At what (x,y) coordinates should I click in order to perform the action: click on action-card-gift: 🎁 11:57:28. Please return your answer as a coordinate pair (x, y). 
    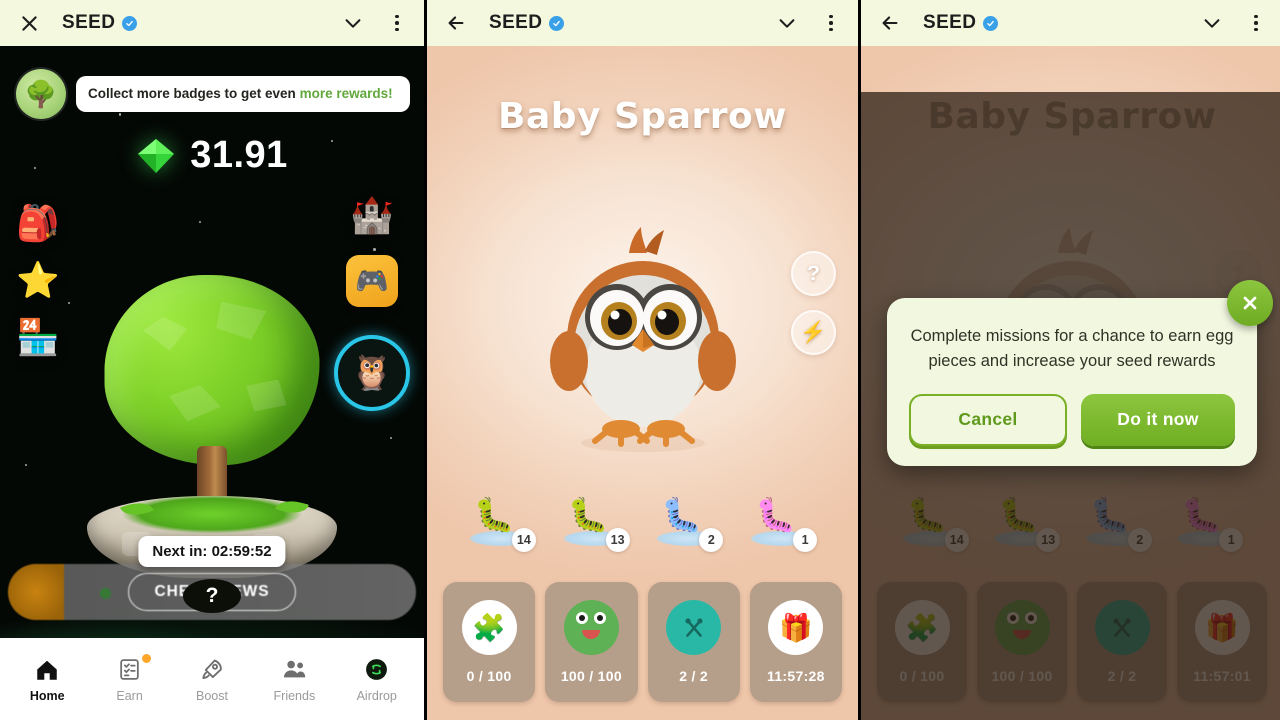
    Looking at the image, I should click on (795, 642).